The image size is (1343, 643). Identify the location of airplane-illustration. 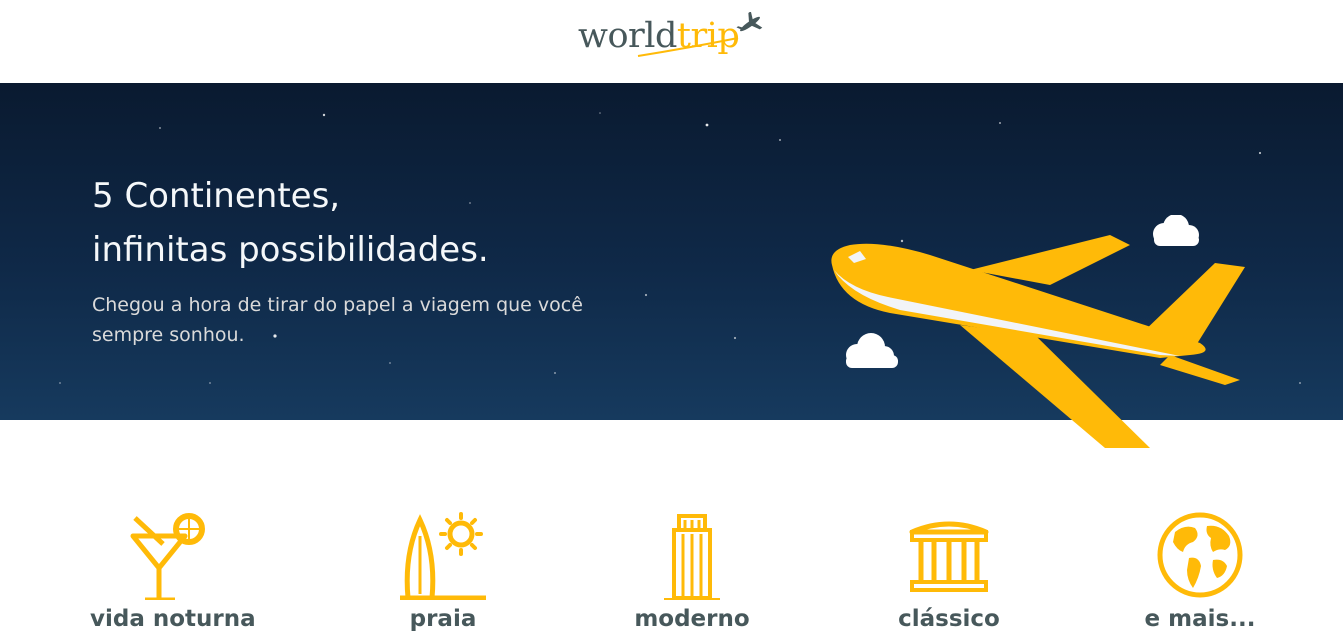
(1038, 331).